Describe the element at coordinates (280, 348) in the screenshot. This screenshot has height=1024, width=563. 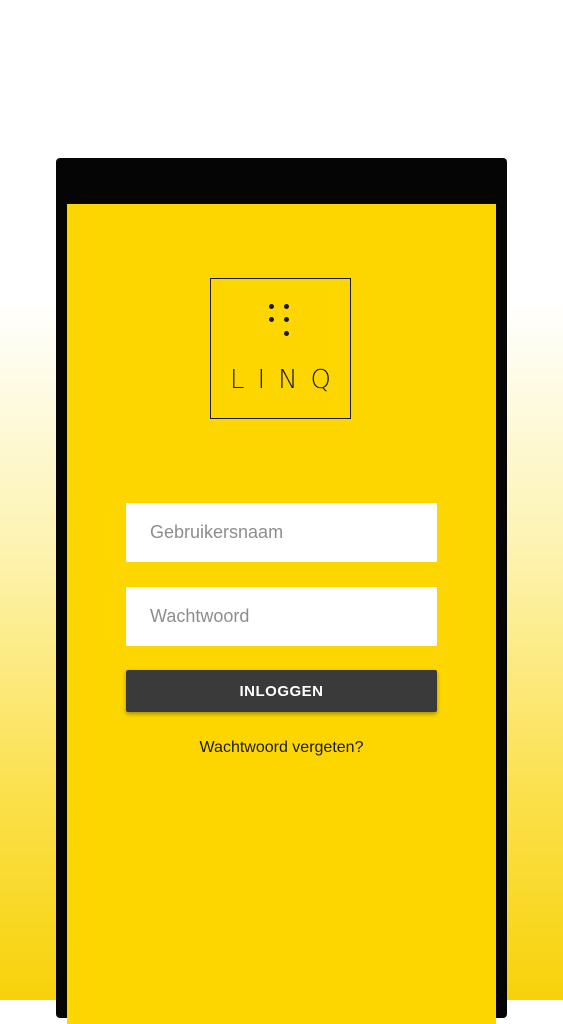
I see `linq-logo: LINQ` at that location.